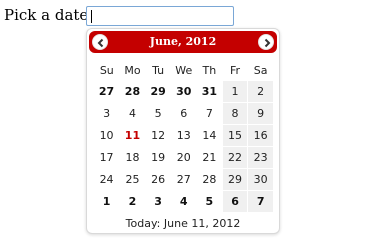  Describe the element at coordinates (132, 157) in the screenshot. I see `day-cell: 18` at that location.